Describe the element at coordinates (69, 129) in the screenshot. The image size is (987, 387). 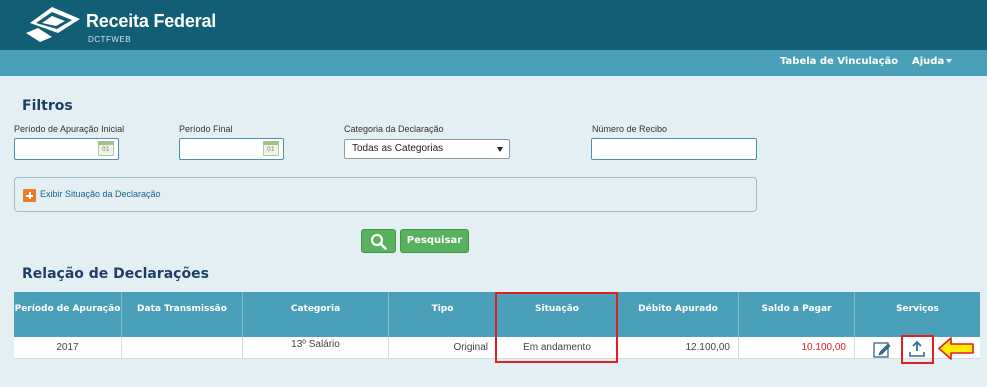
I see `periodo-inicial-label: Período de Apuração Inicial` at that location.